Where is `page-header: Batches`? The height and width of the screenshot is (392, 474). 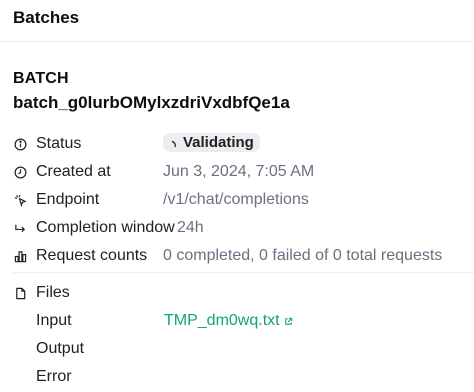
page-header: Batches is located at coordinates (237, 21).